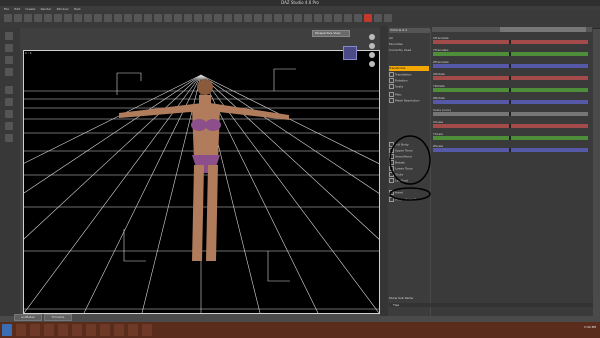 This screenshot has height=338, width=600. Describe the element at coordinates (331, 33) in the screenshot. I see `camera-dropdown: Perspective View` at that location.